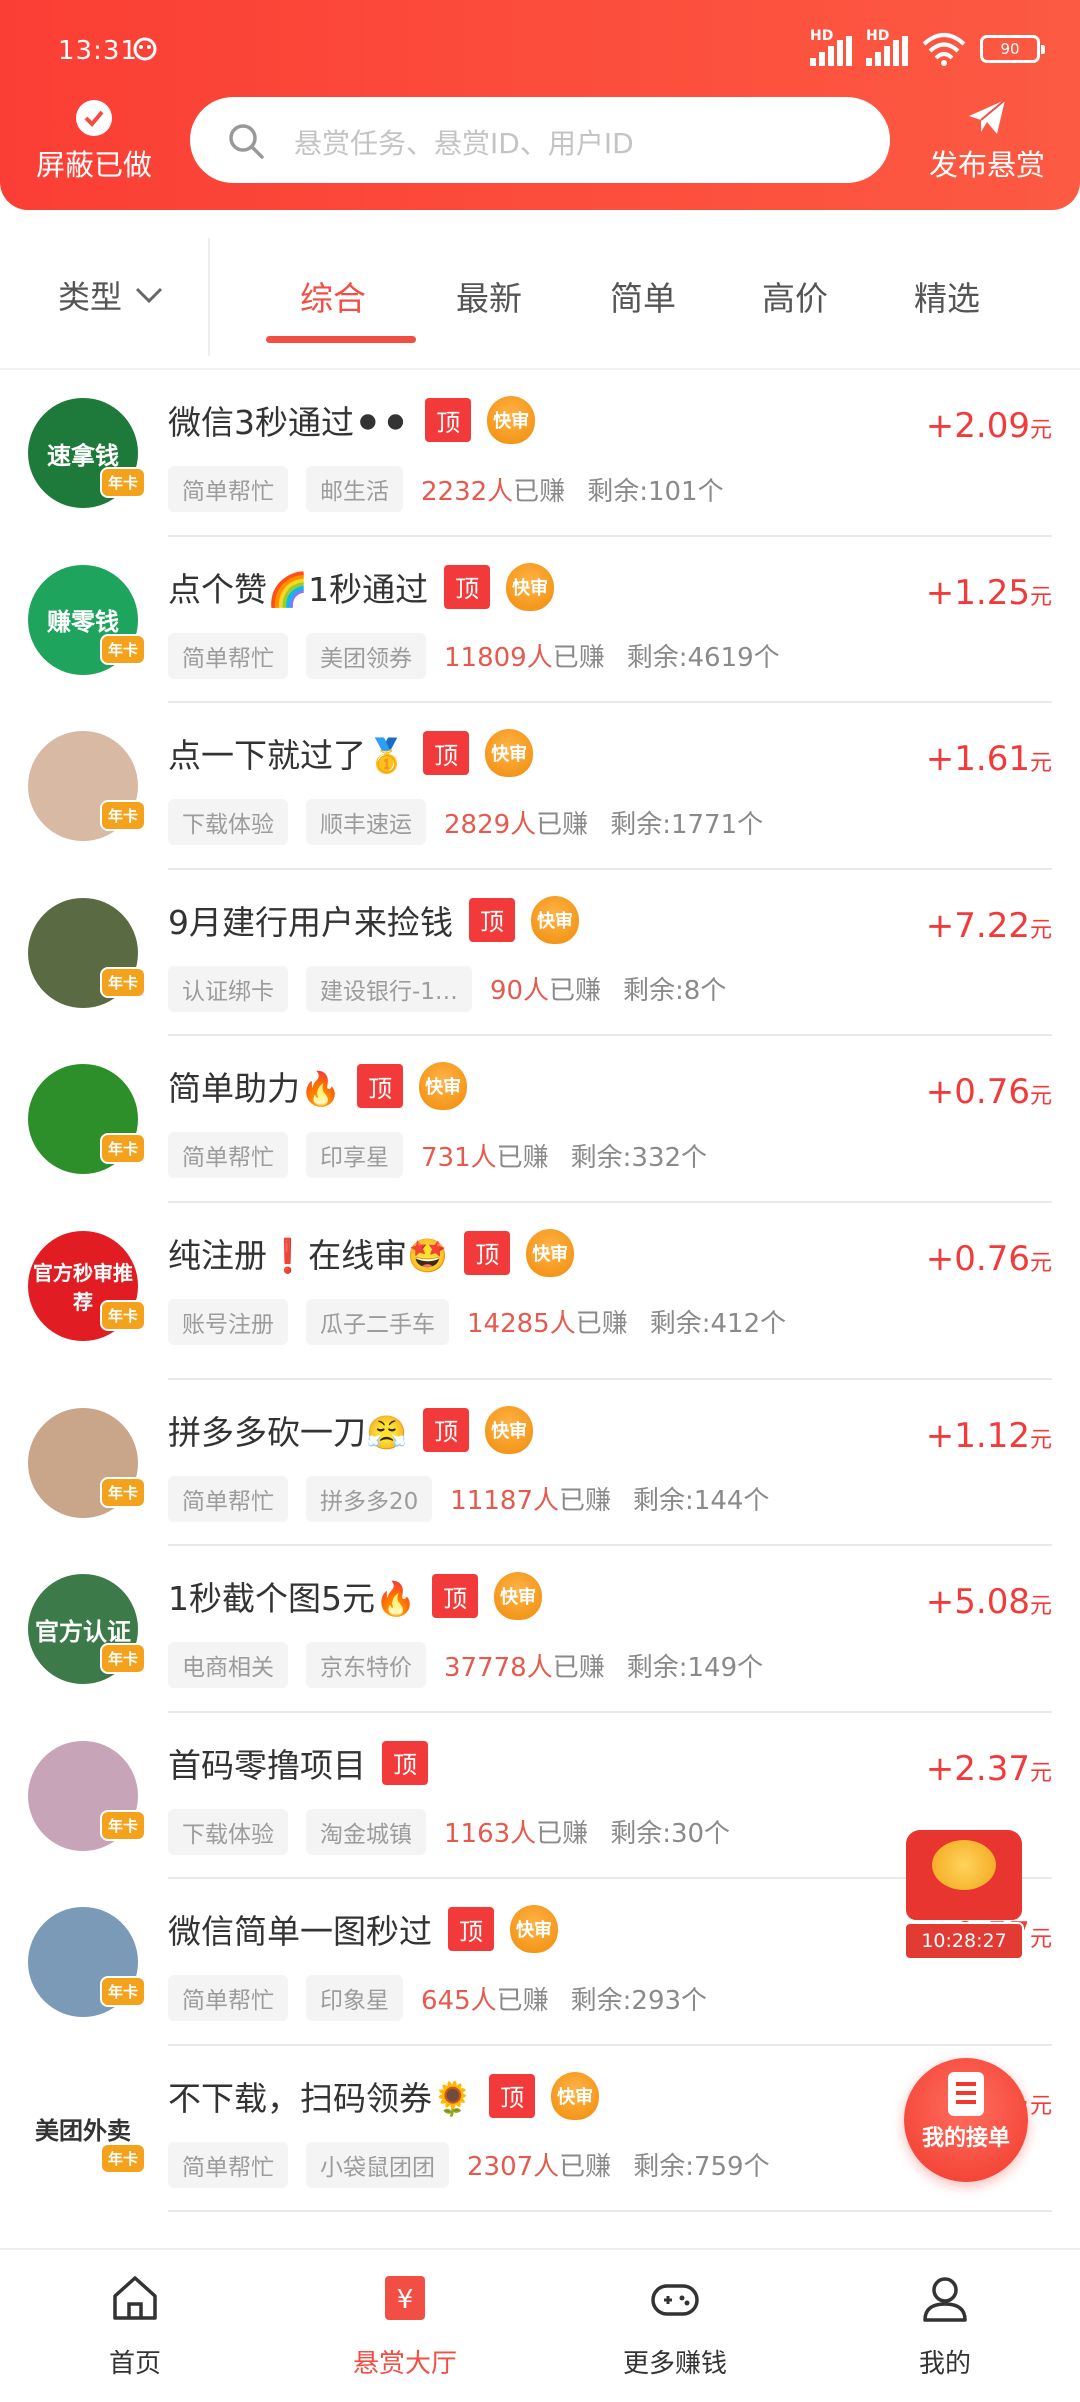 The width and height of the screenshot is (1080, 2402). What do you see at coordinates (675, 2326) in the screenshot?
I see `nav-more-earn: 更多赚钱` at bounding box center [675, 2326].